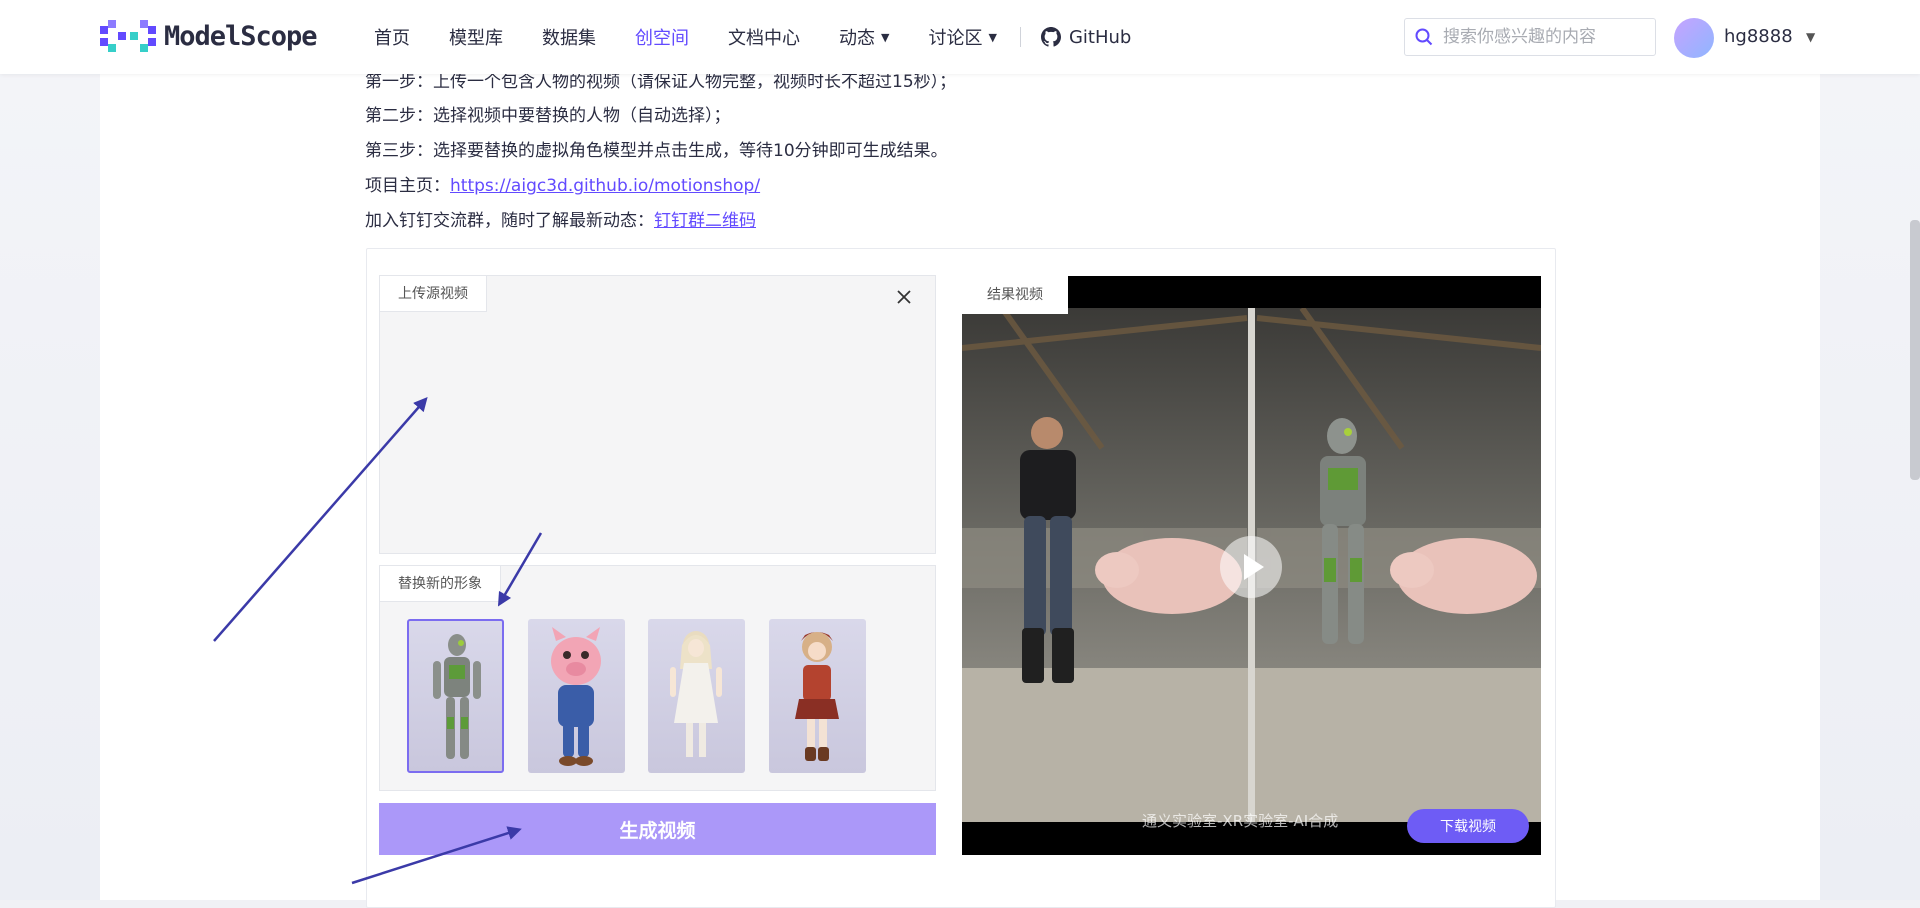  What do you see at coordinates (705, 221) in the screenshot?
I see `dingtalk-qr-link: 钉钉群二维码` at bounding box center [705, 221].